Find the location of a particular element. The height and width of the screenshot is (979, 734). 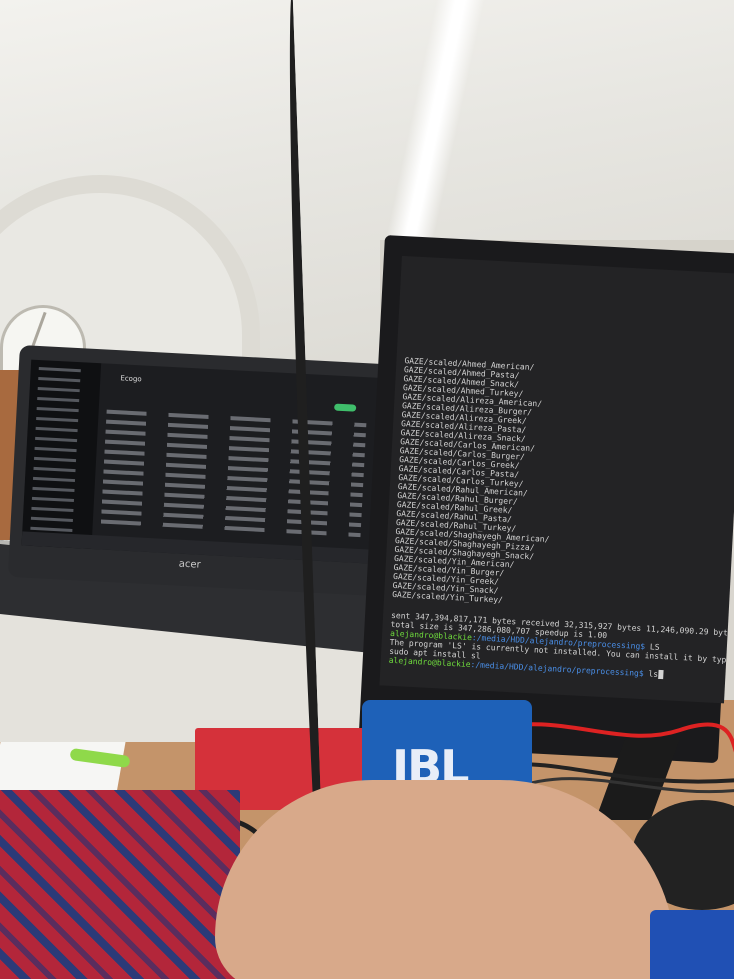

plaid-sleeve is located at coordinates (120, 884).